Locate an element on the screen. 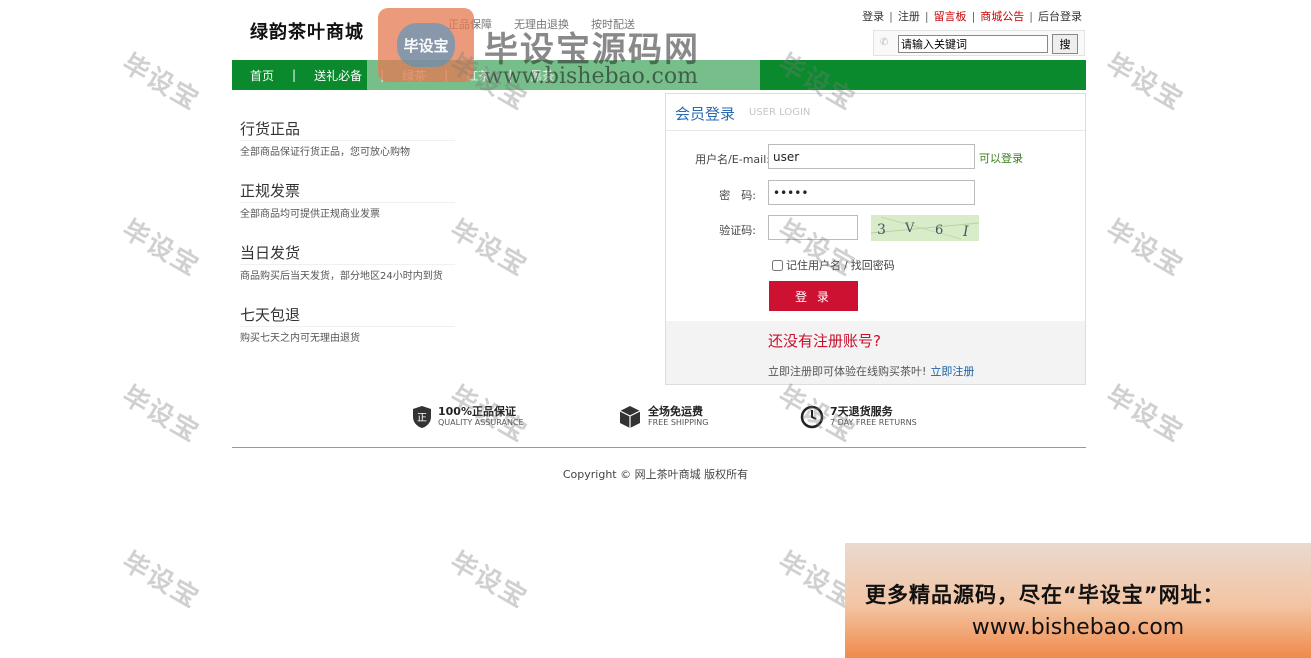 The image size is (1311, 658). captcha-char: V is located at coordinates (909, 228).